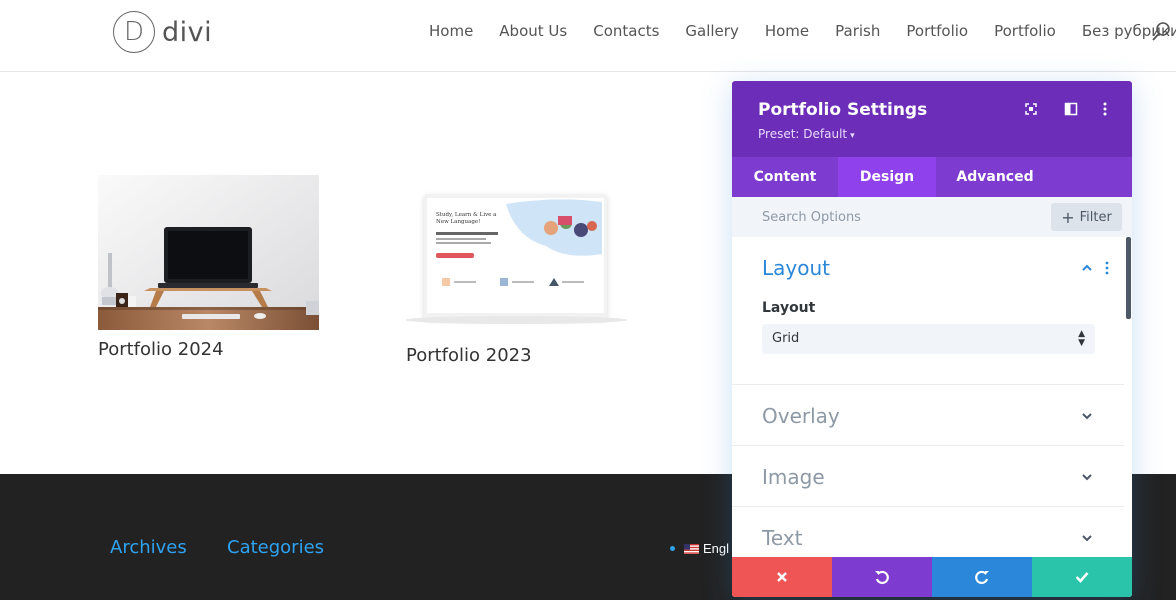 The width and height of the screenshot is (1176, 600). Describe the element at coordinates (928, 476) in the screenshot. I see `section-image: Image` at that location.